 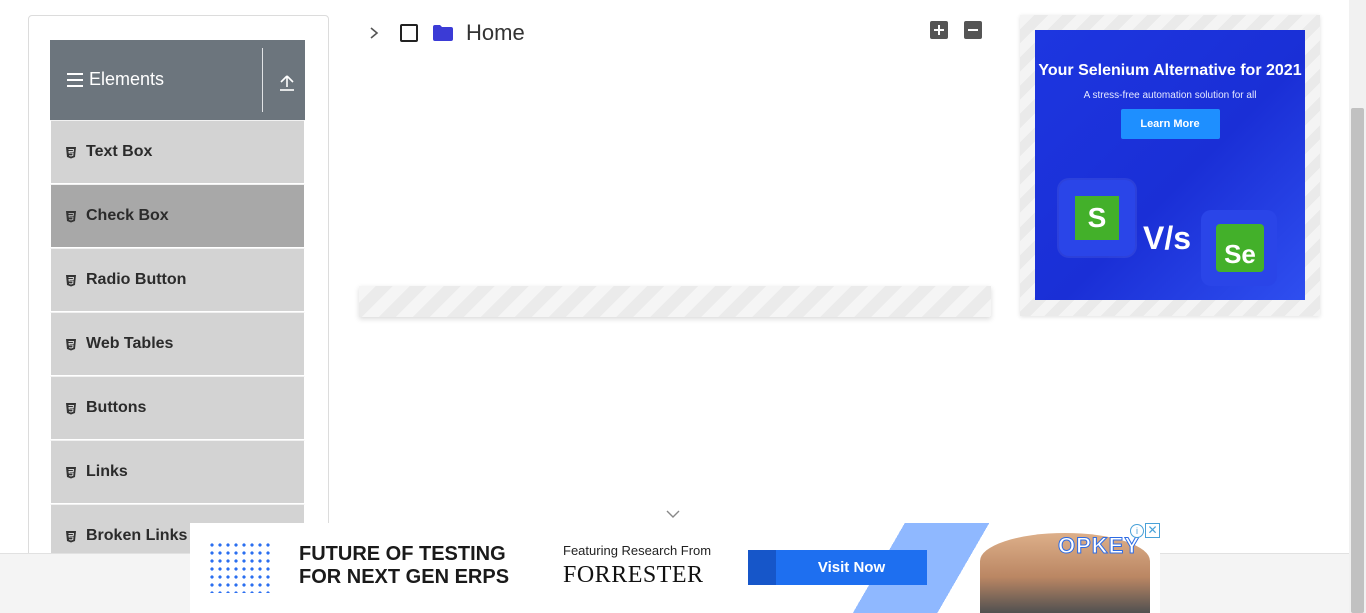 I want to click on menu-item-label: Links, so click(x=107, y=471).